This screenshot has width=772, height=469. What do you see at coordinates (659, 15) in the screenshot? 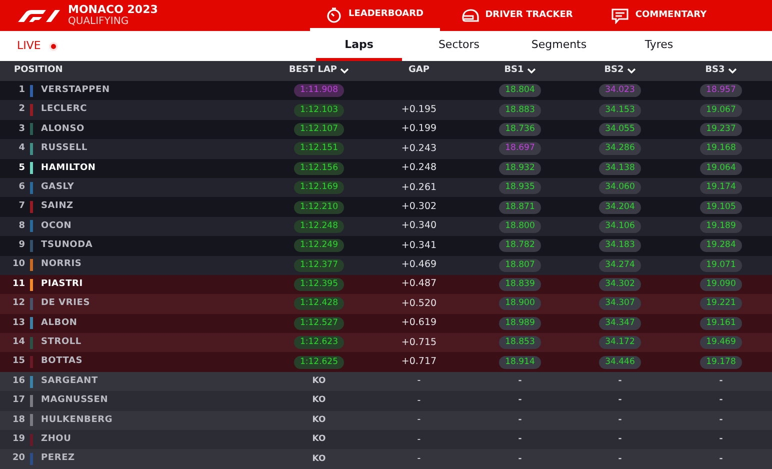
I see `nav-tab: COMMENTARY` at bounding box center [659, 15].